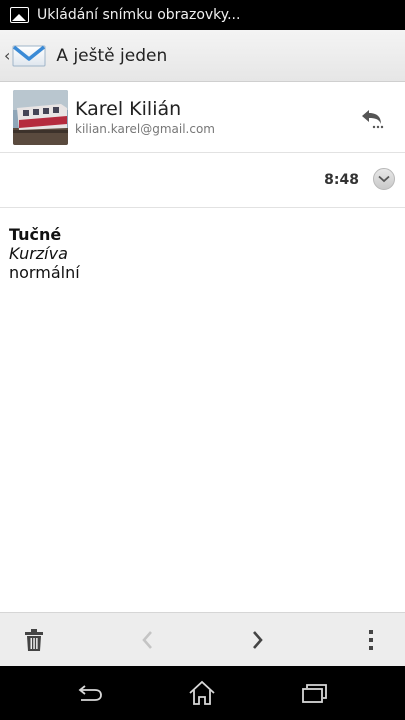 The width and height of the screenshot is (405, 720). What do you see at coordinates (7, 55) in the screenshot?
I see `chevron-left-icon: ‹` at bounding box center [7, 55].